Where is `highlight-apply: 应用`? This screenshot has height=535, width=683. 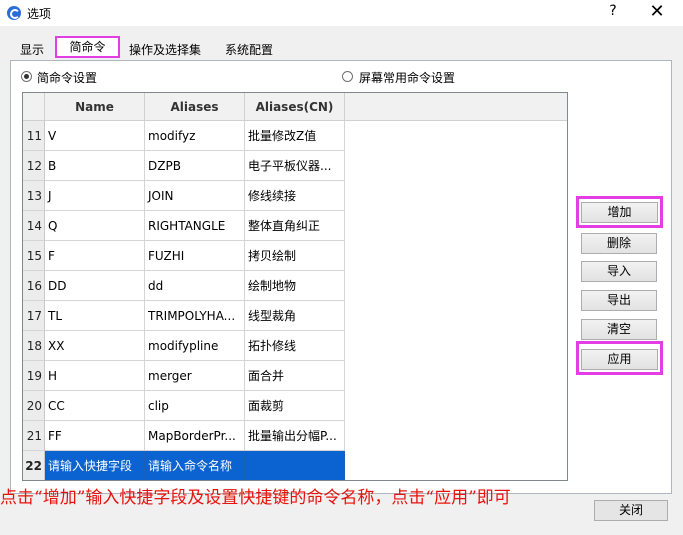
highlight-apply: 应用 is located at coordinates (619, 358).